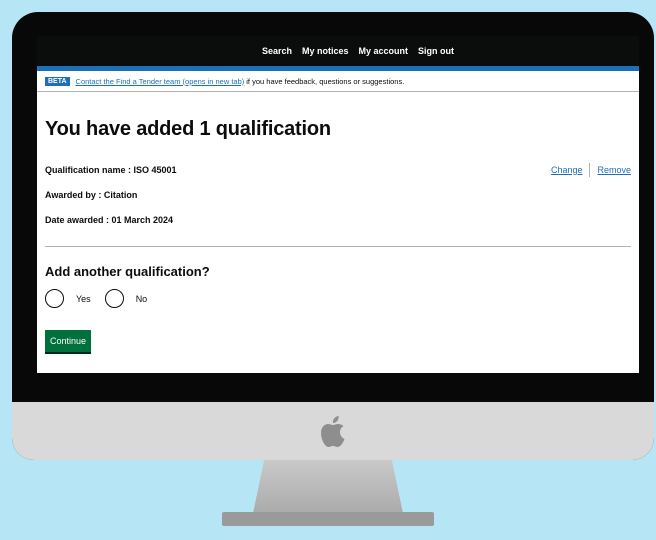  Describe the element at coordinates (277, 51) in the screenshot. I see `nav-search: Search` at that location.